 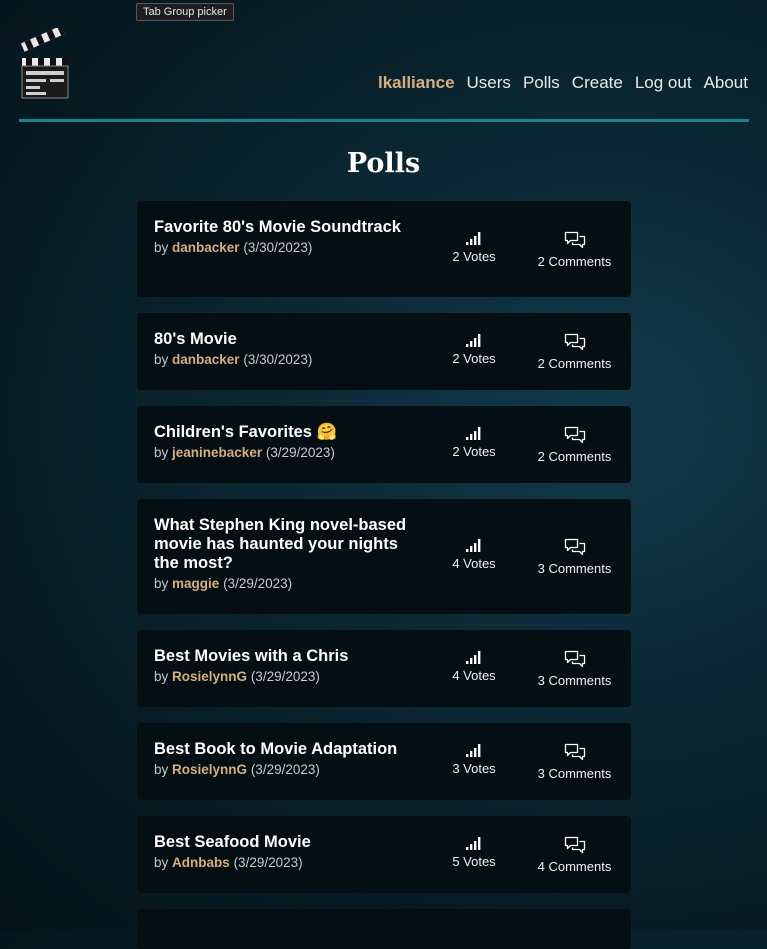 What do you see at coordinates (217, 452) in the screenshot?
I see `poll-author-link: jeaninebacker` at bounding box center [217, 452].